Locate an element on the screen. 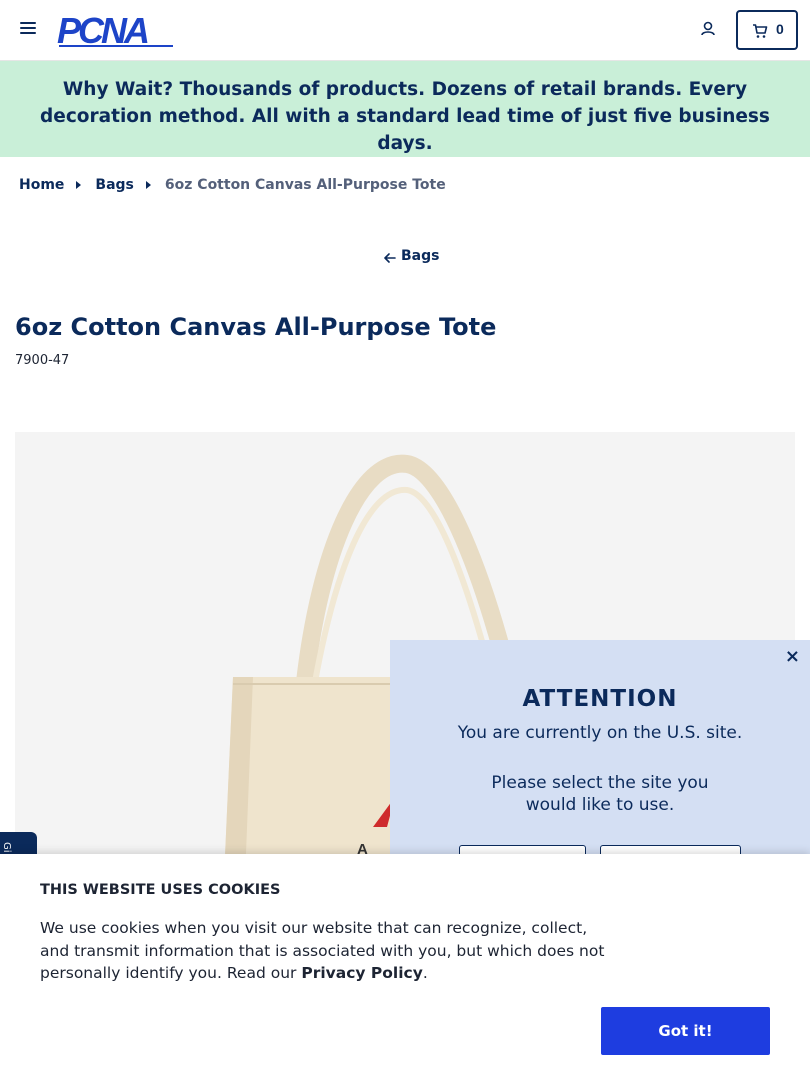  privacy-policy-link: Privacy Policy is located at coordinates (362, 973).